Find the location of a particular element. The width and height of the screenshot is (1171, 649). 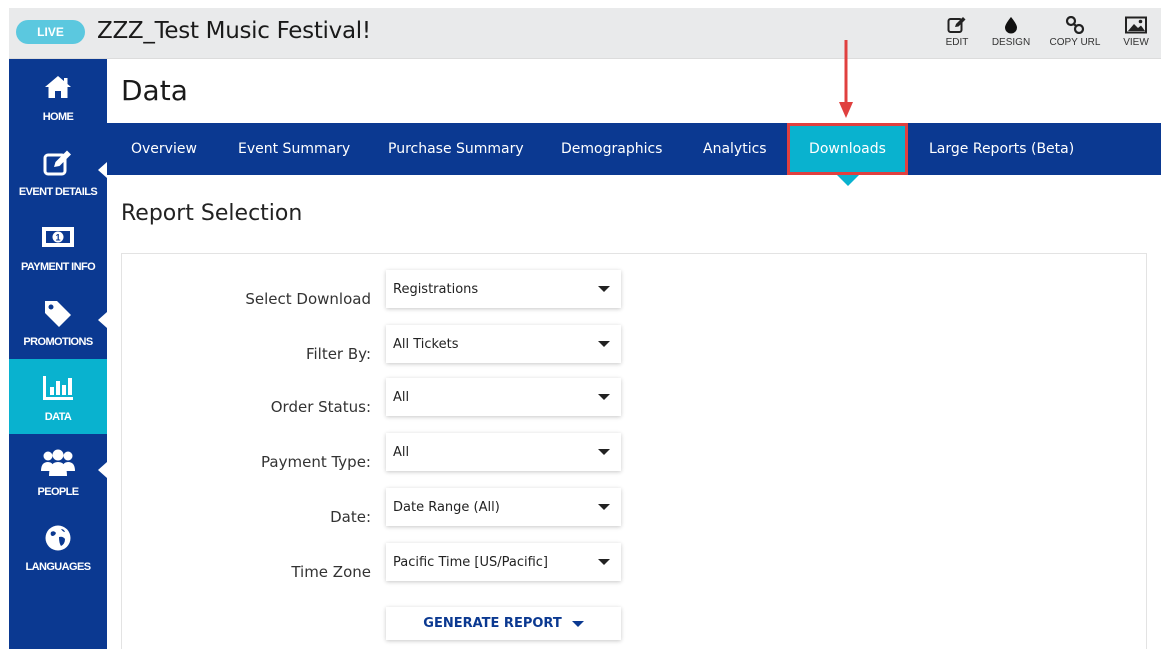

svg-text: 1 is located at coordinates (57, 238).